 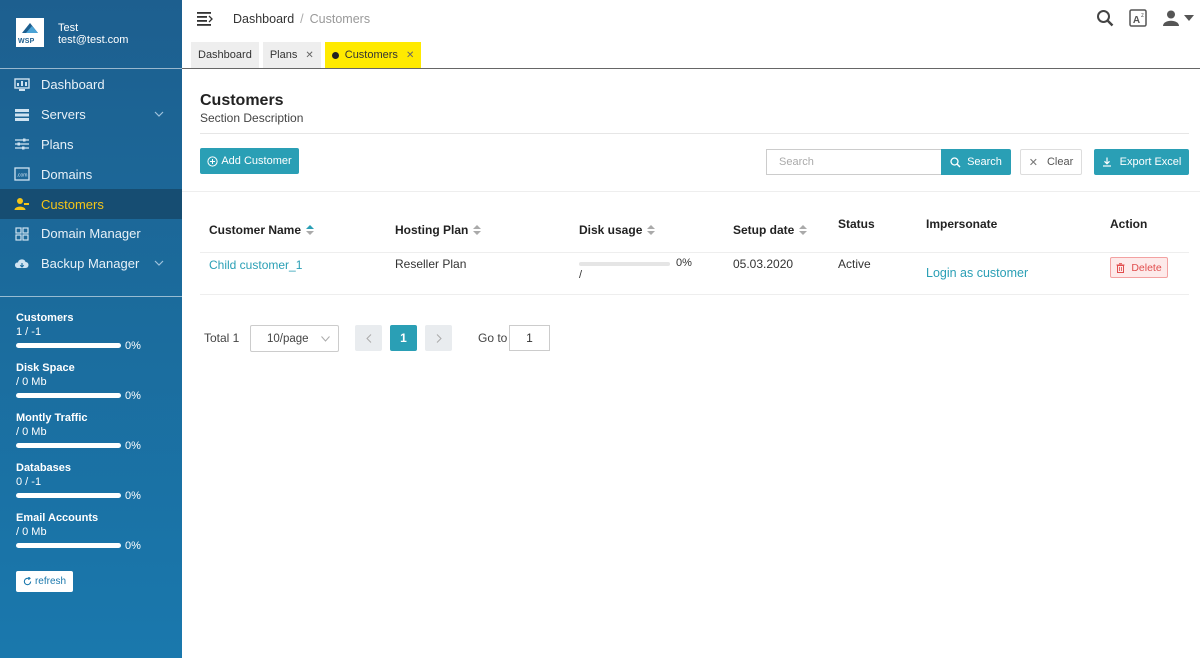 I want to click on delete-button: Delete, so click(x=1139, y=267).